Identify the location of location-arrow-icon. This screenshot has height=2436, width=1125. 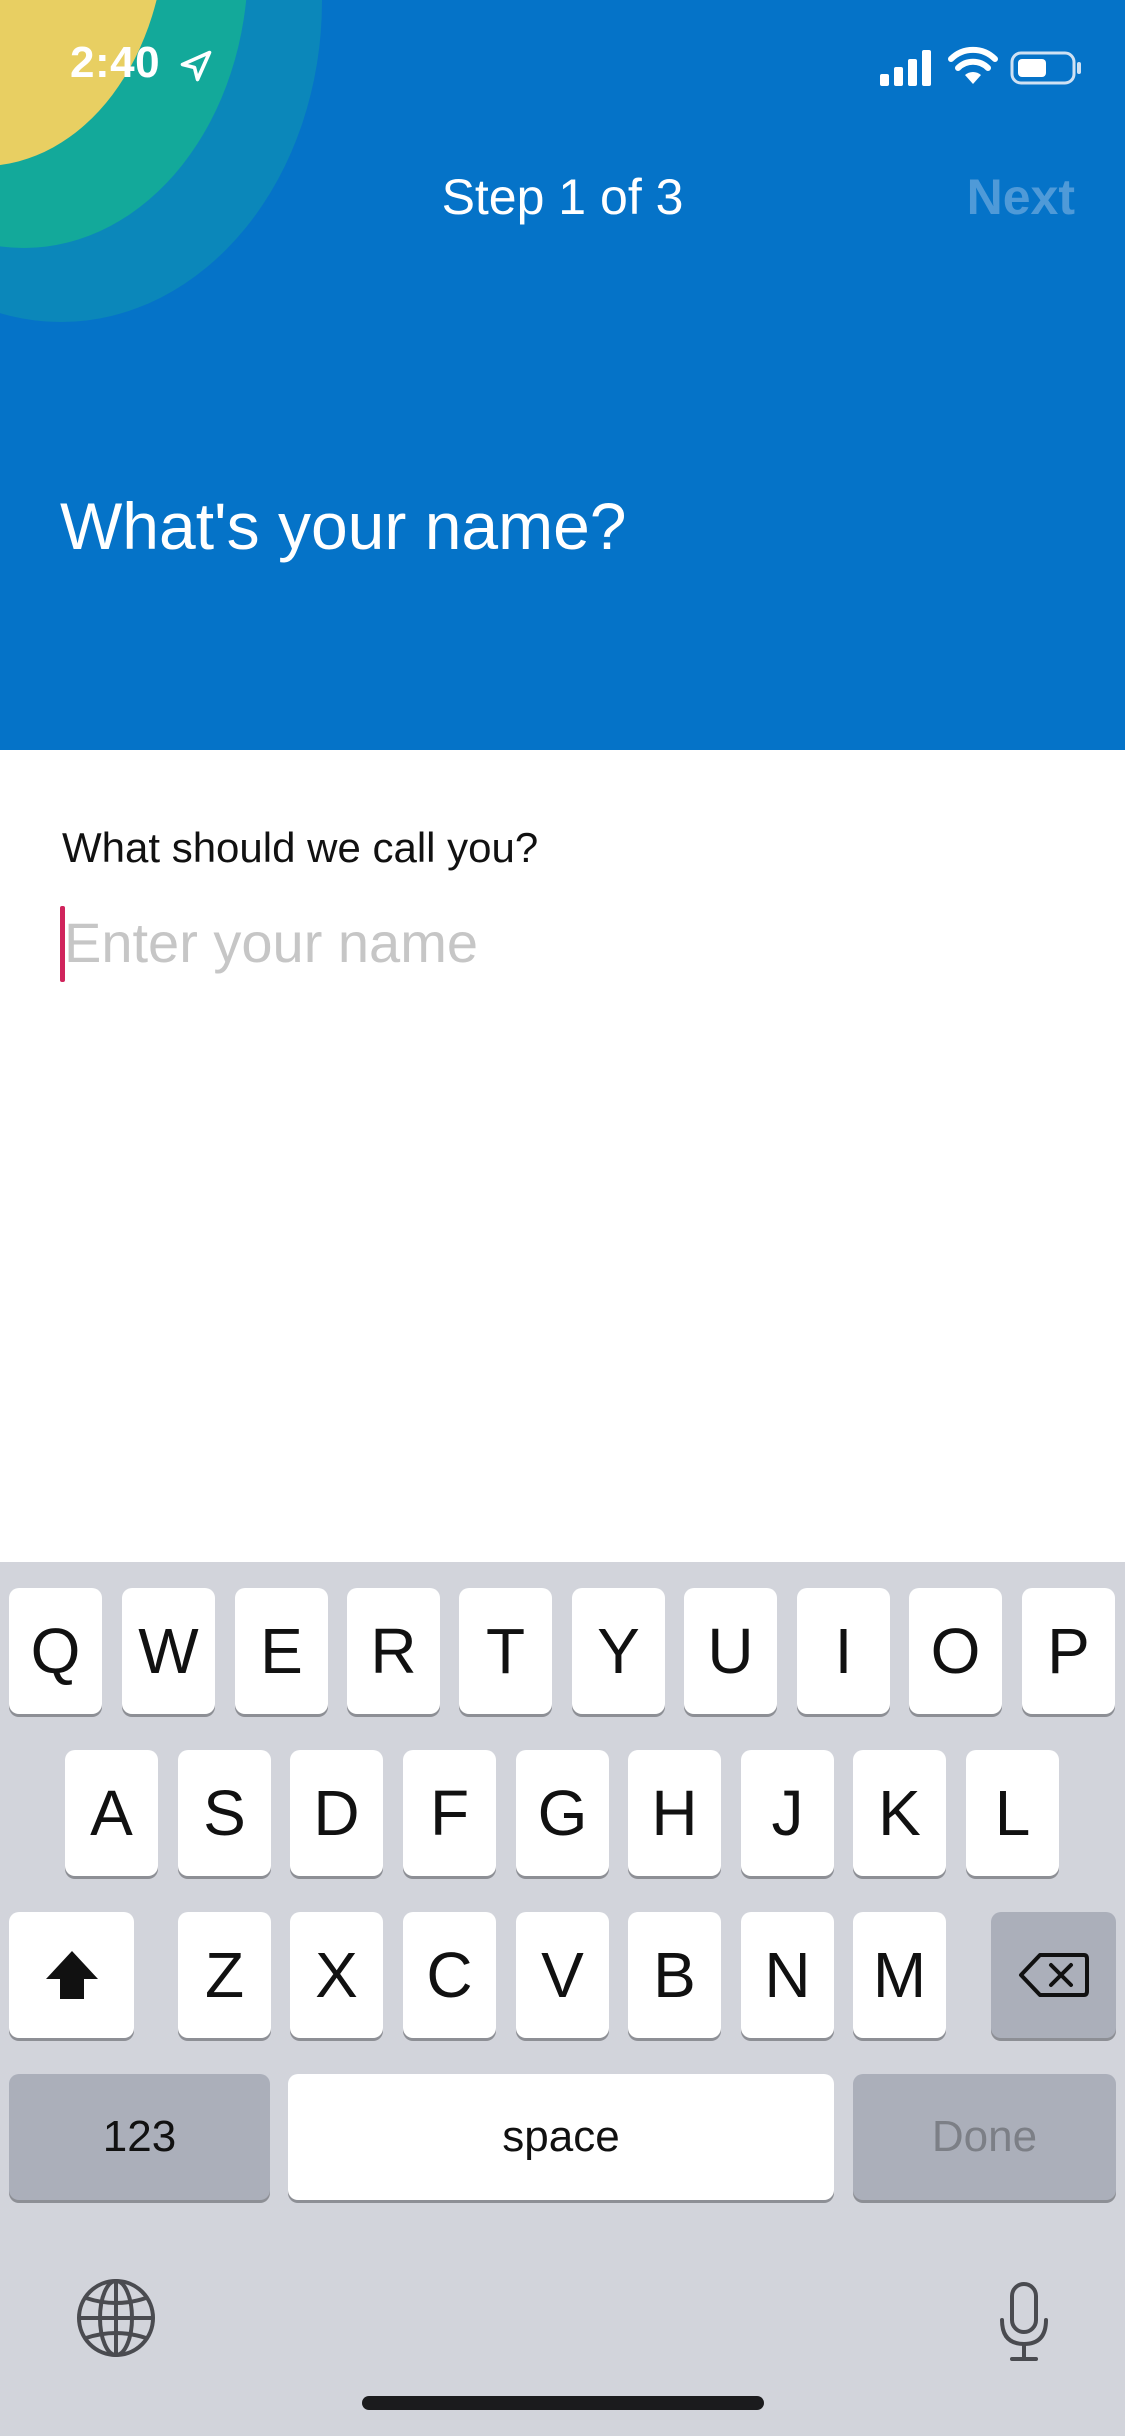
(196, 66).